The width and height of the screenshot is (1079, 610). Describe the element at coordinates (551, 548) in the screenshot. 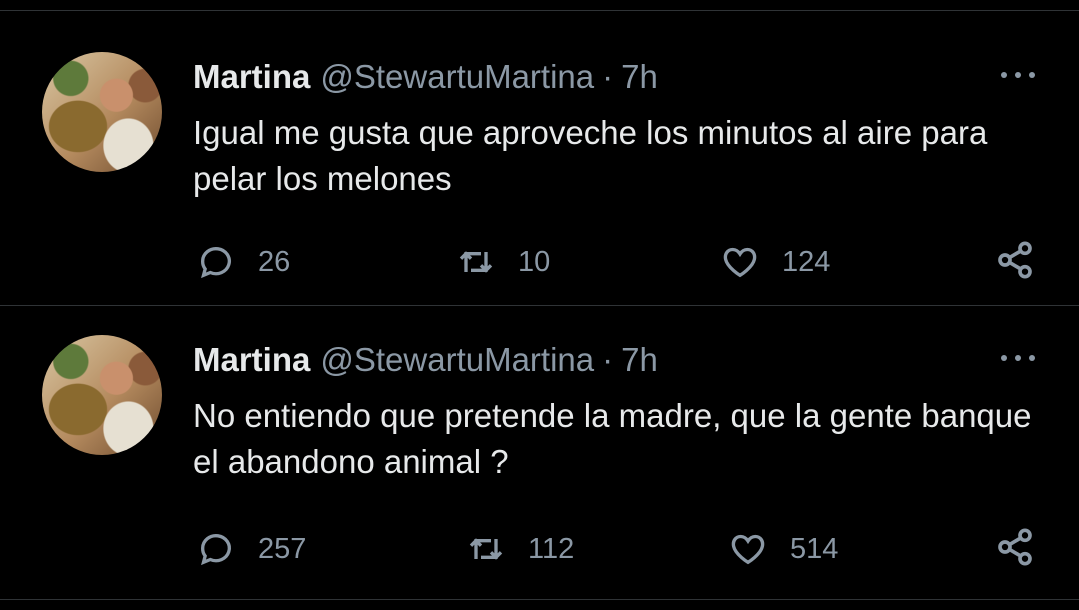

I see `retweet-count: 112` at that location.